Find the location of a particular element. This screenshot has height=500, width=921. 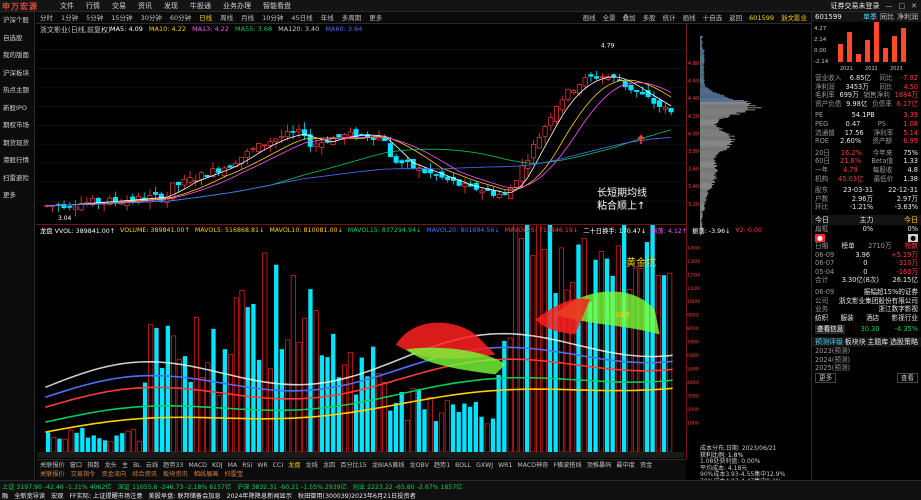

nav-item: 我的版面 is located at coordinates (17, 56).